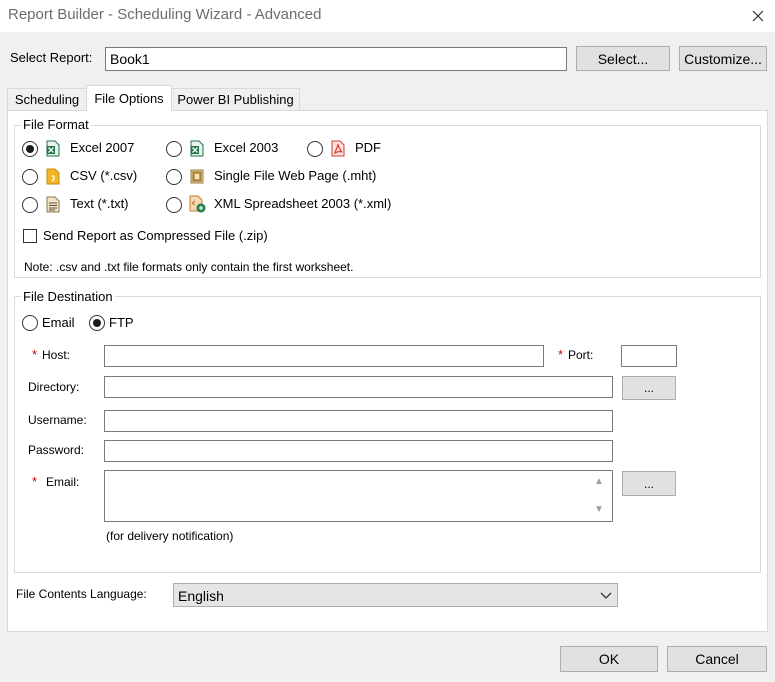 The image size is (775, 682). I want to click on language-label: File Contents Language:, so click(81, 594).